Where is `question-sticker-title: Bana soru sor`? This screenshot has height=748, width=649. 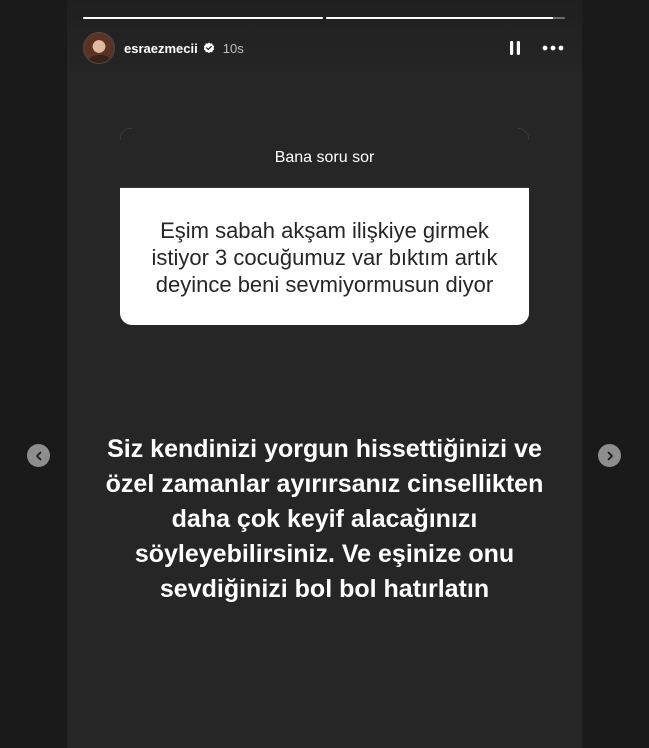
question-sticker-title: Bana soru sor is located at coordinates (324, 158).